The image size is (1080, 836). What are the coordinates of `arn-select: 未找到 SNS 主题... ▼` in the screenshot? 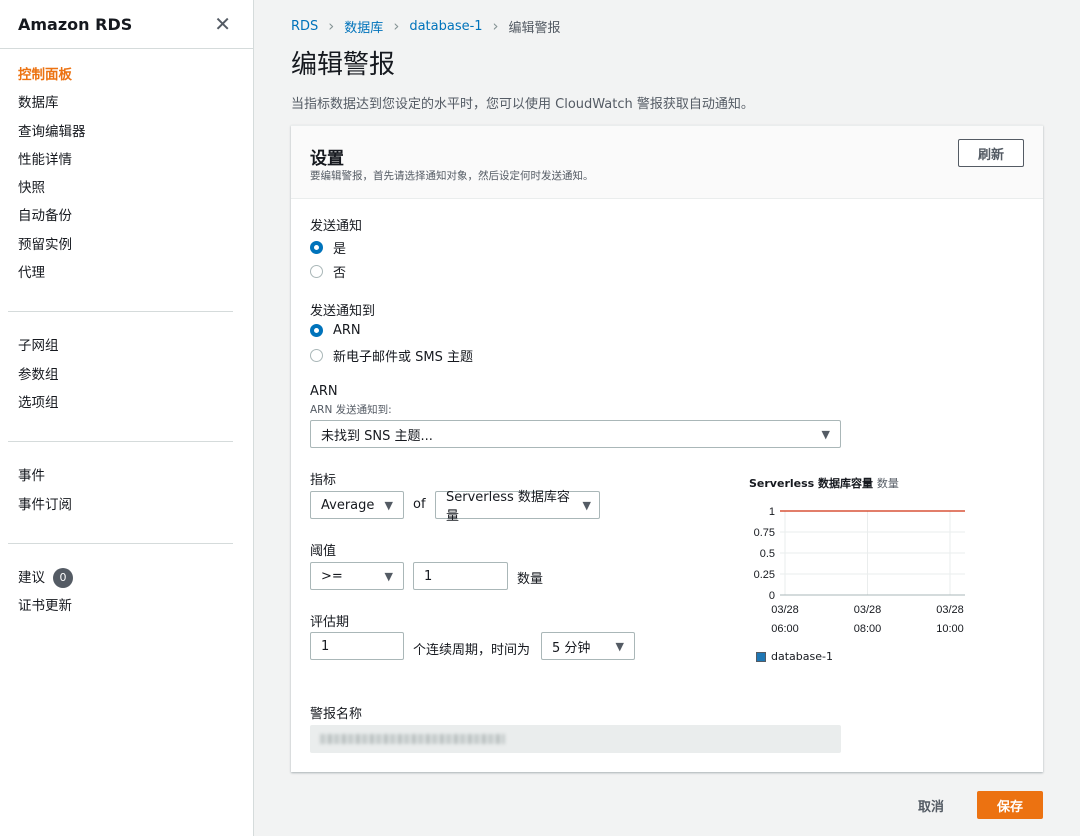 It's located at (575, 434).